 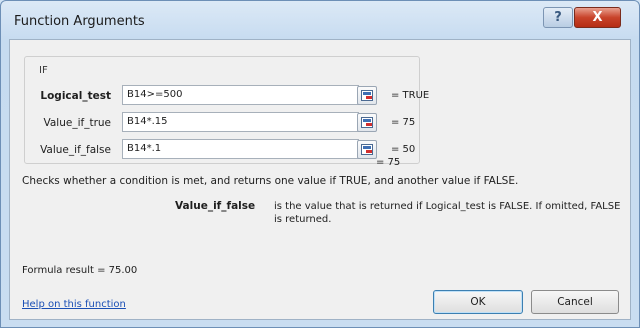 I want to click on logical-test-collapse-button, so click(x=367, y=95).